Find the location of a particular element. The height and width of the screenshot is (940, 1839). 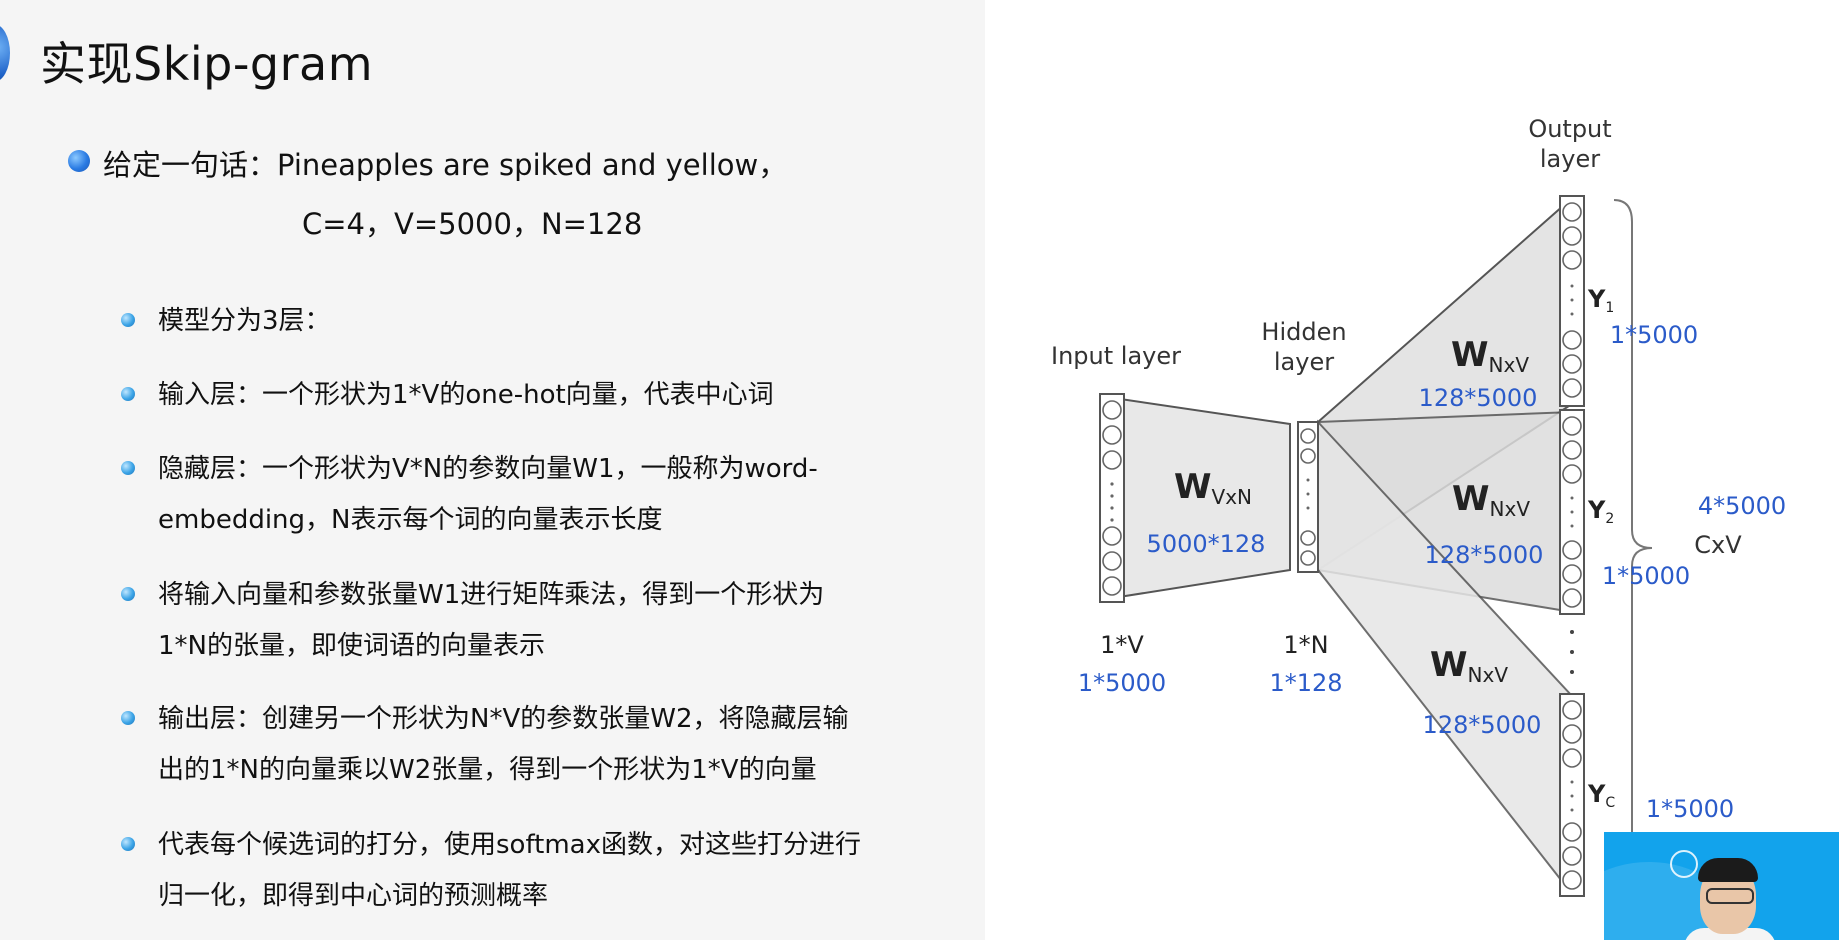

presenter-hair is located at coordinates (1728, 870).